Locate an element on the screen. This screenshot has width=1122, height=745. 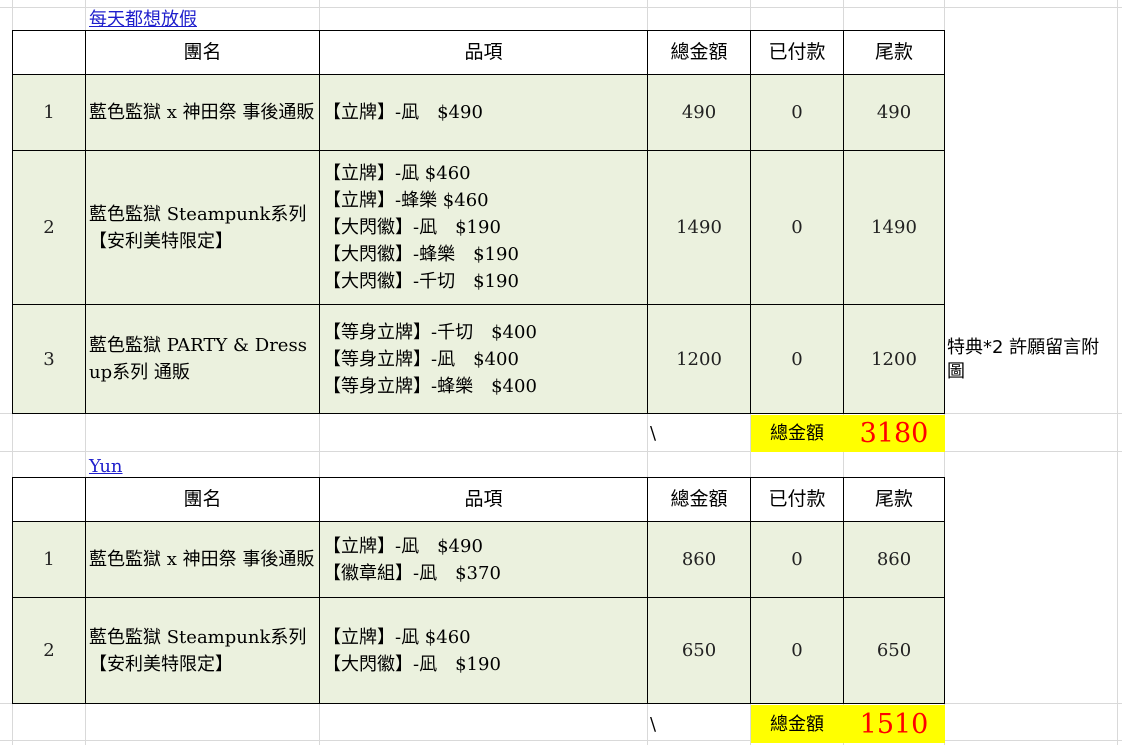
table1-row2-paid: 0 is located at coordinates (797, 227).